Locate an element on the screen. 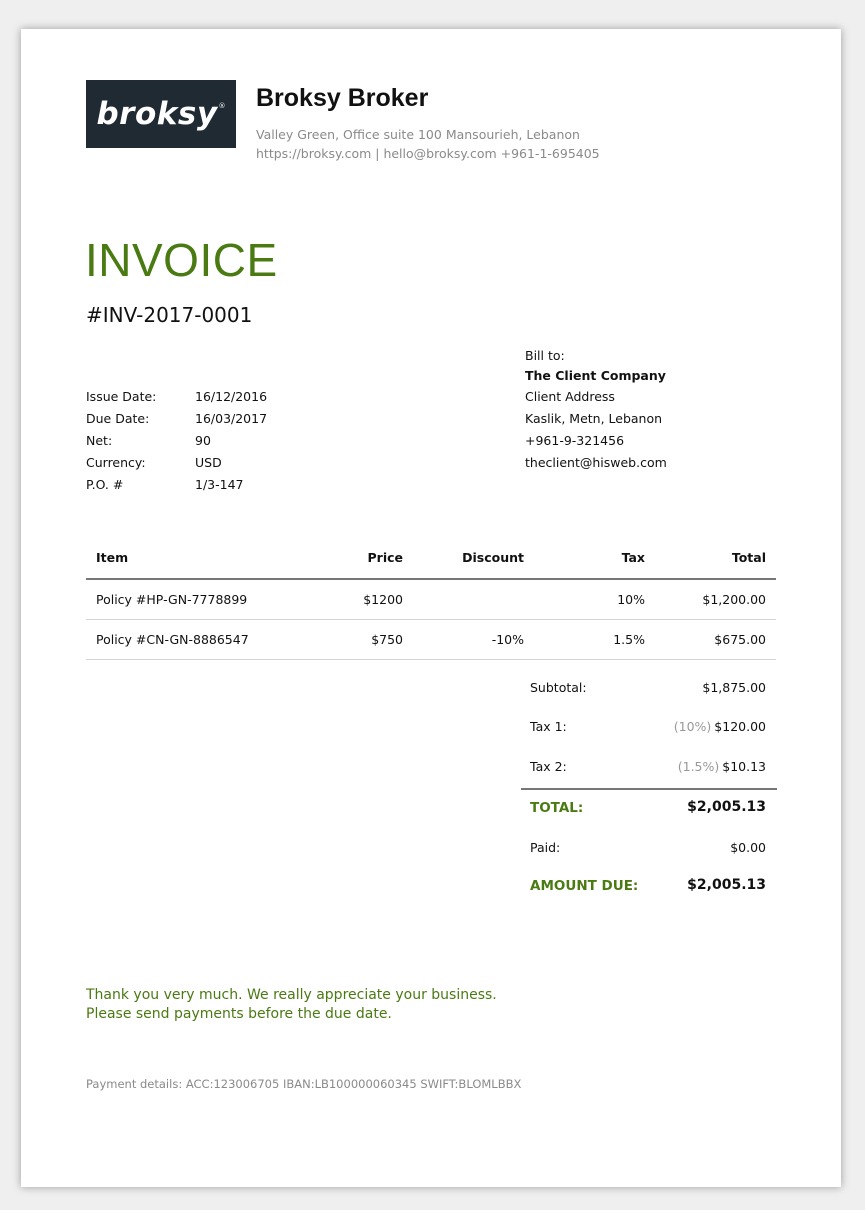  tax1-rate: (10%) is located at coordinates (692, 726).